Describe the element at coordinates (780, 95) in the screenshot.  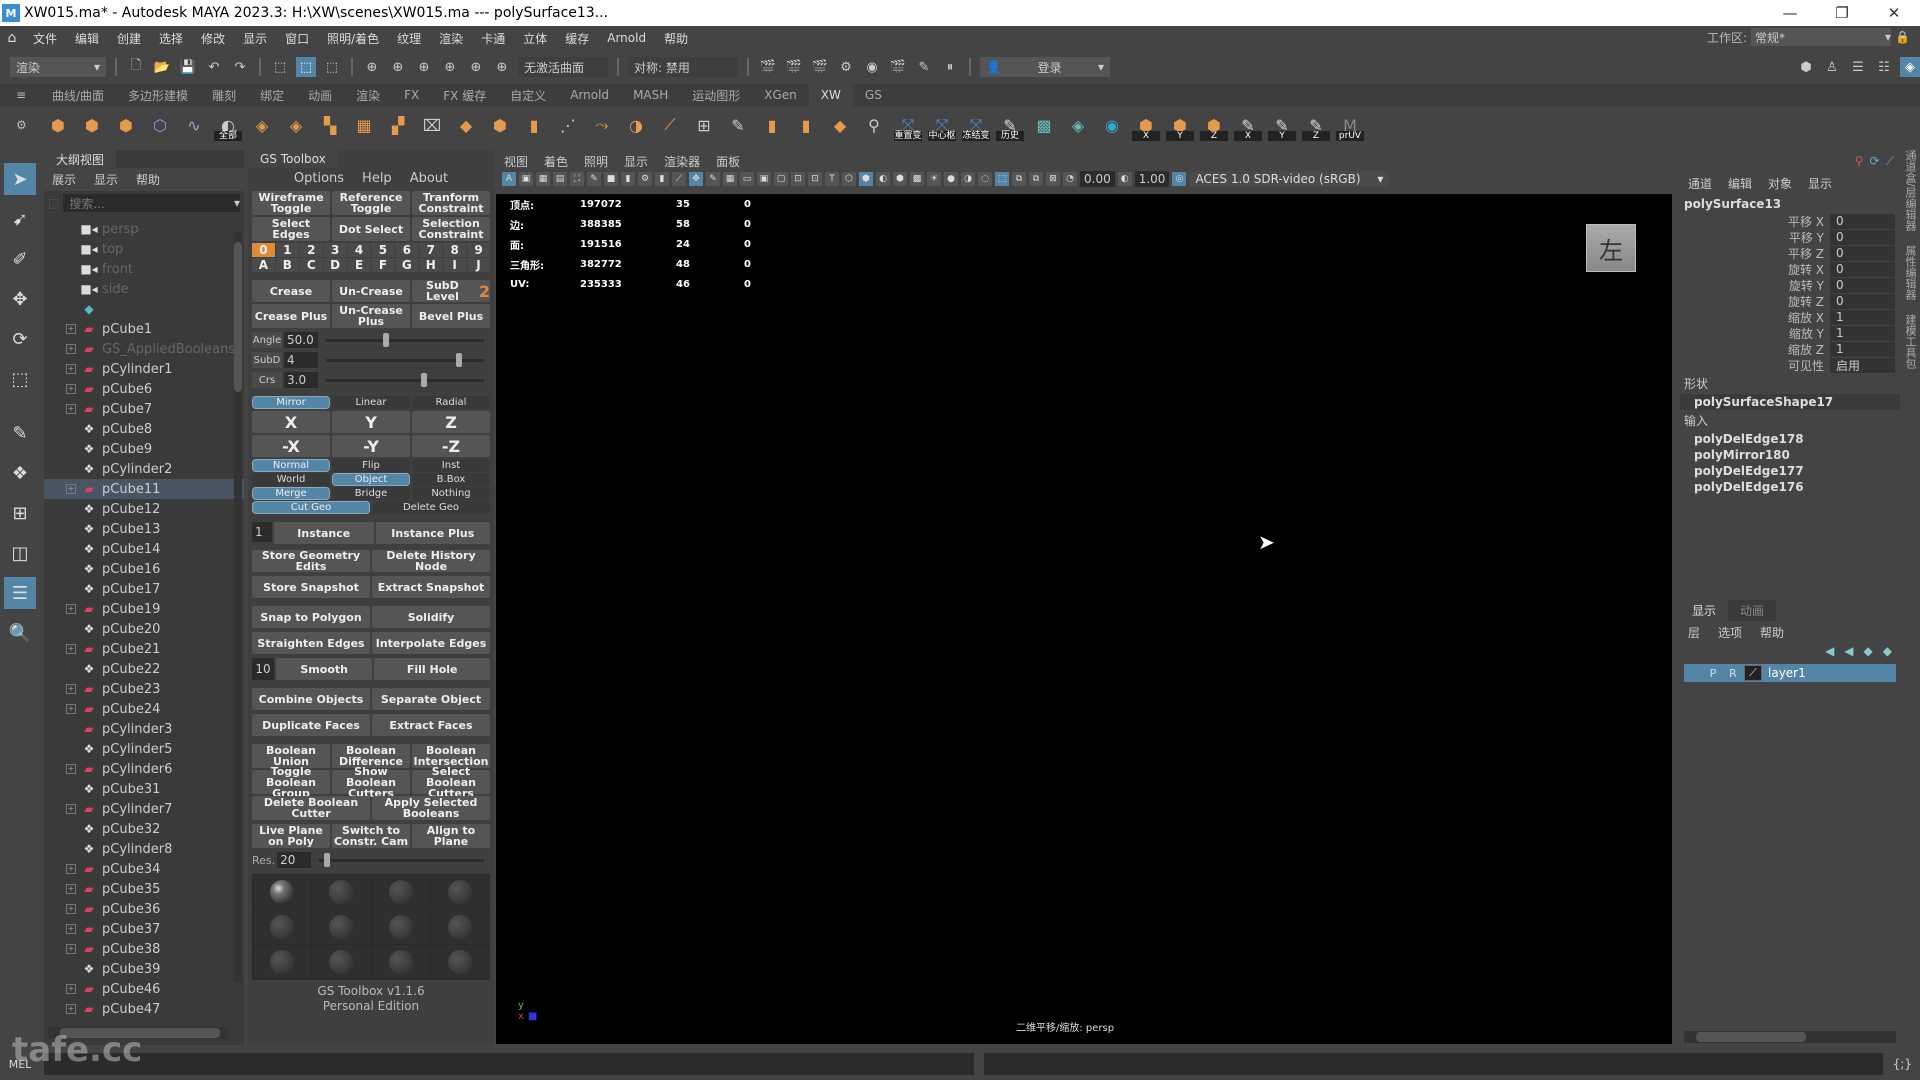
I see `shelf-tab-xgen: XGen` at that location.